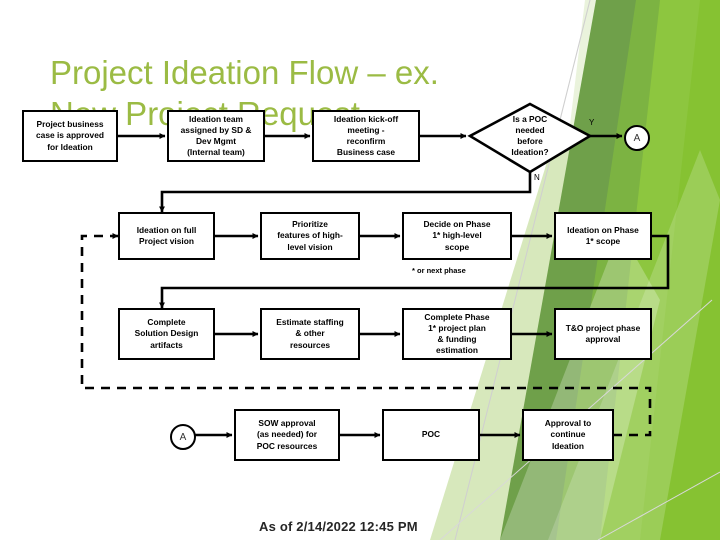  I want to click on poc-needed-decision-shape, so click(530, 138).